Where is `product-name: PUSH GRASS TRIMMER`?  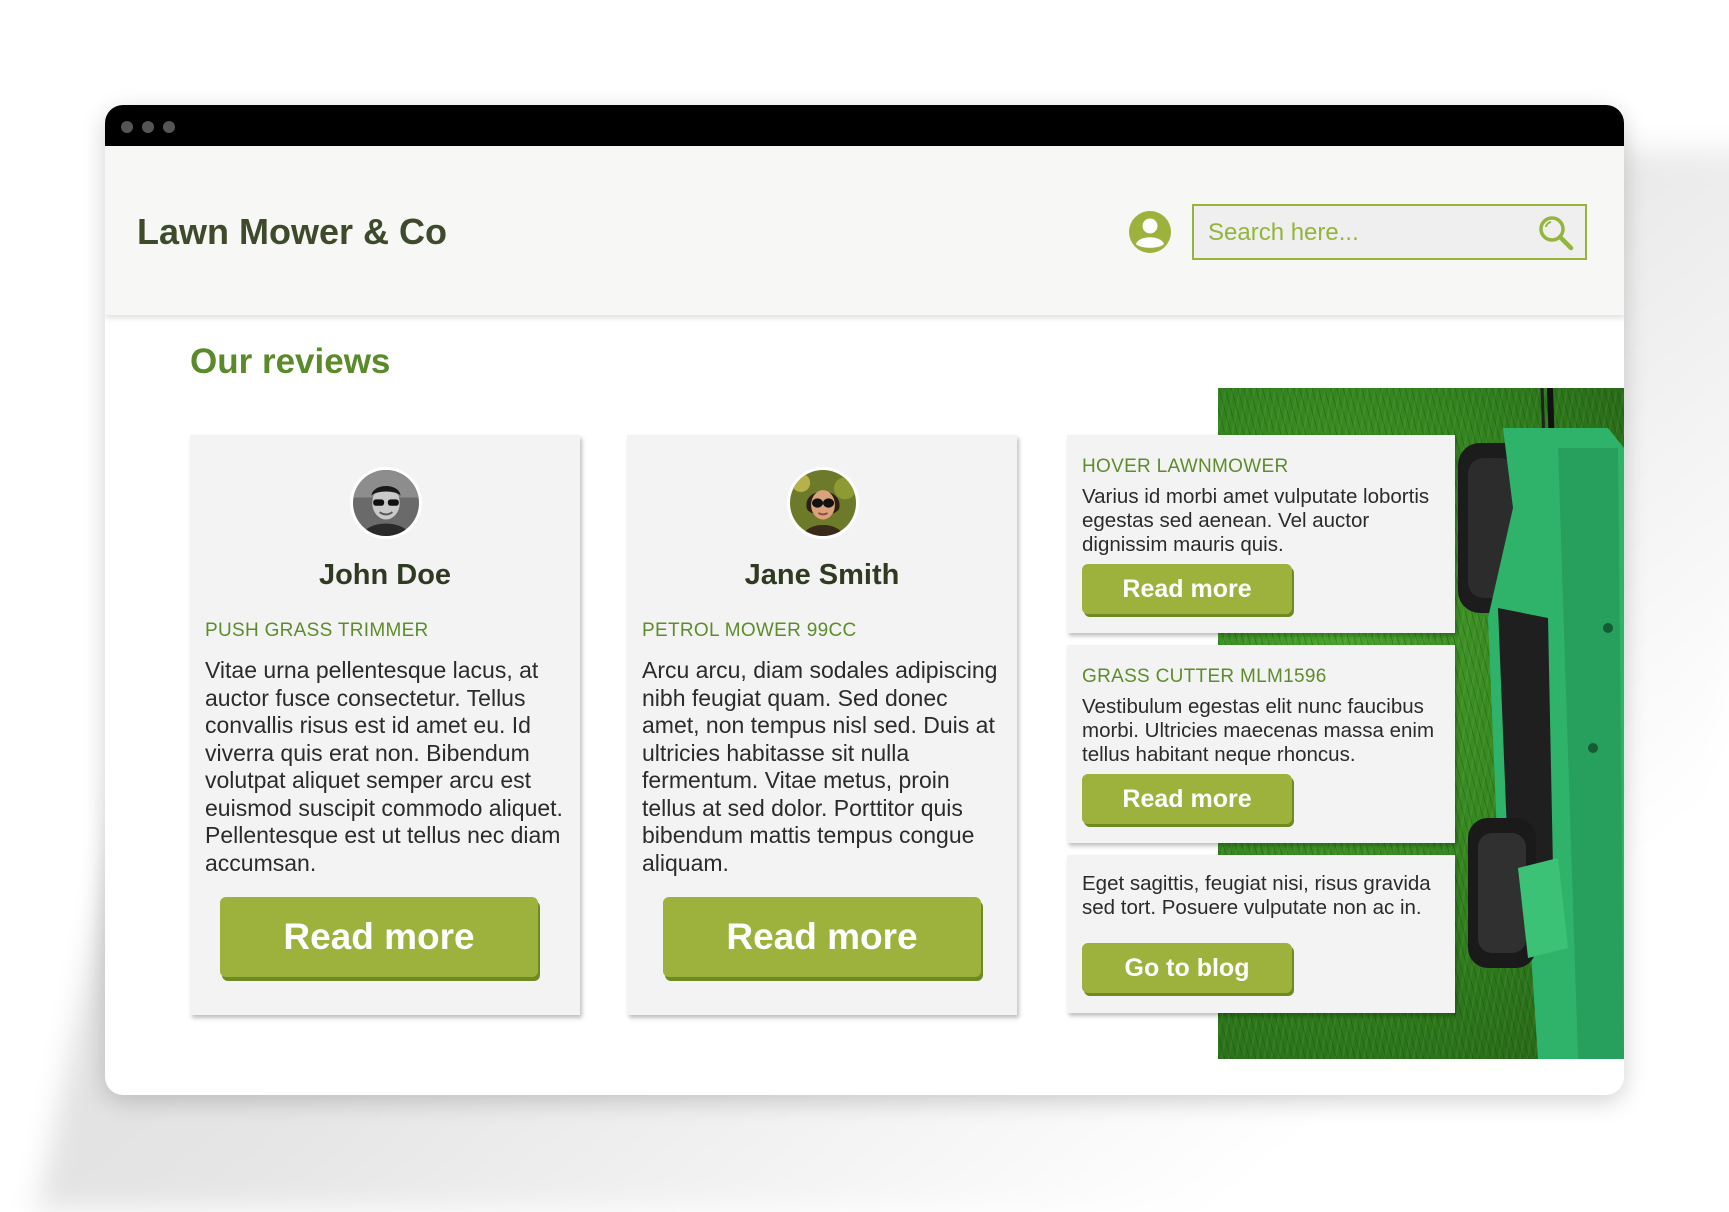 product-name: PUSH GRASS TRIMMER is located at coordinates (317, 630).